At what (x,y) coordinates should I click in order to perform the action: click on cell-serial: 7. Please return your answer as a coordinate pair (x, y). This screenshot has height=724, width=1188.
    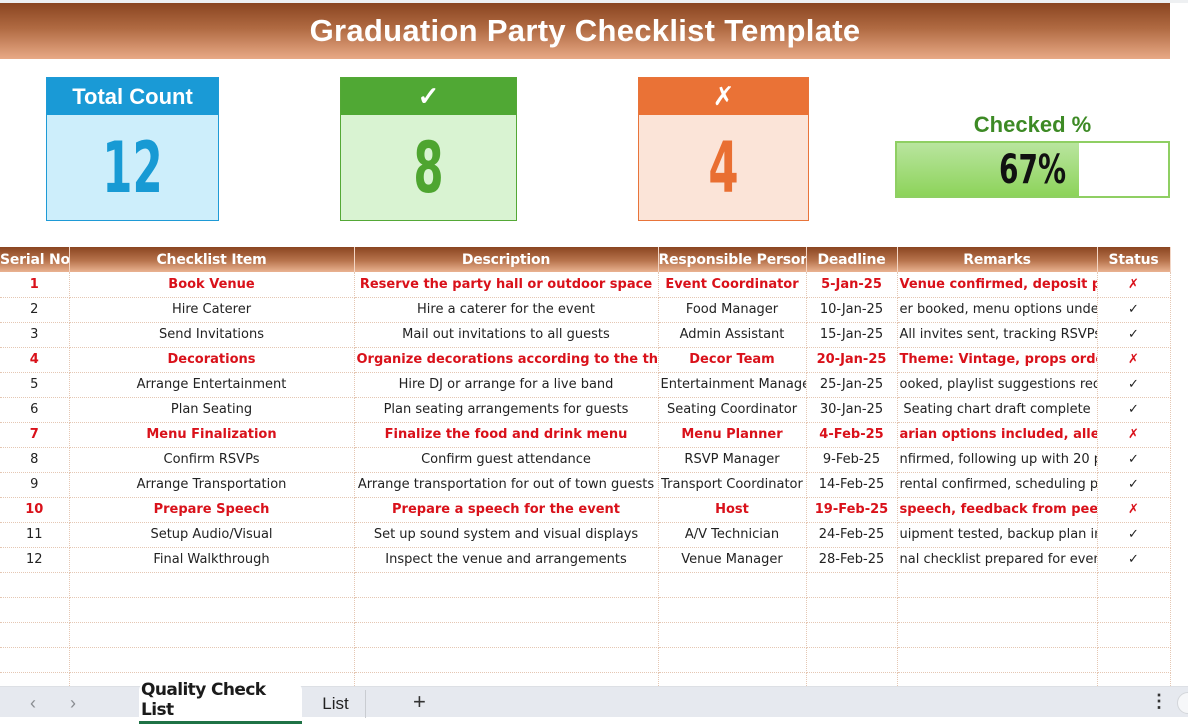
    Looking at the image, I should click on (35, 435).